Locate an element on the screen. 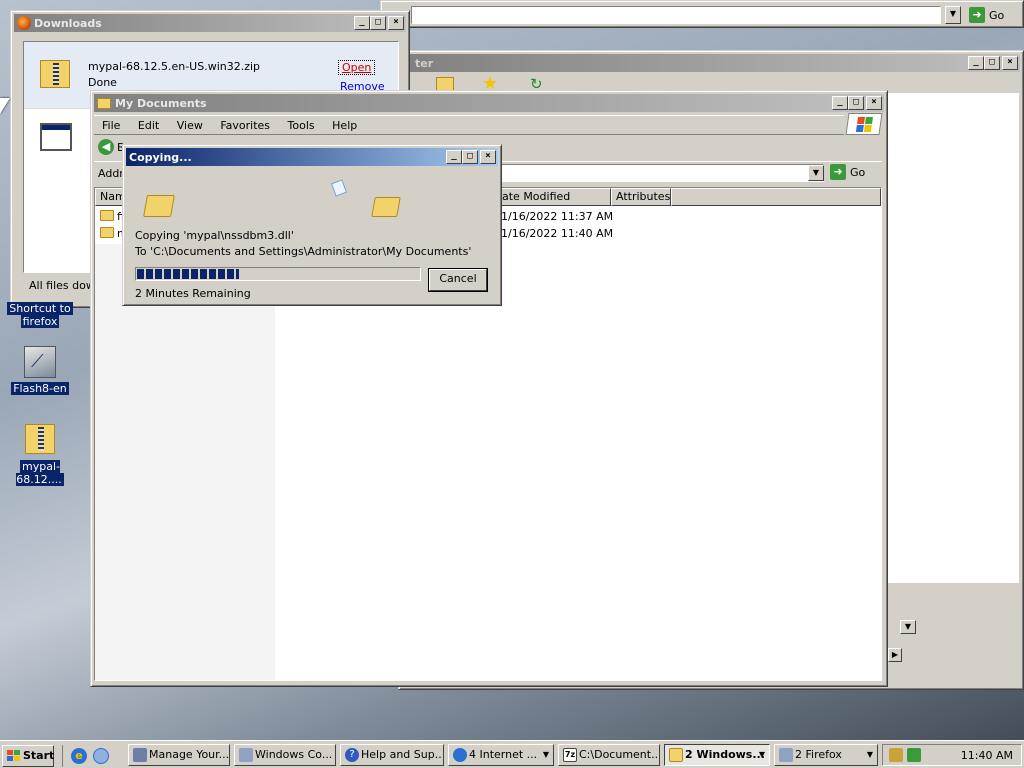 The height and width of the screenshot is (768, 1024). 7zip-icon: 7z is located at coordinates (570, 755).